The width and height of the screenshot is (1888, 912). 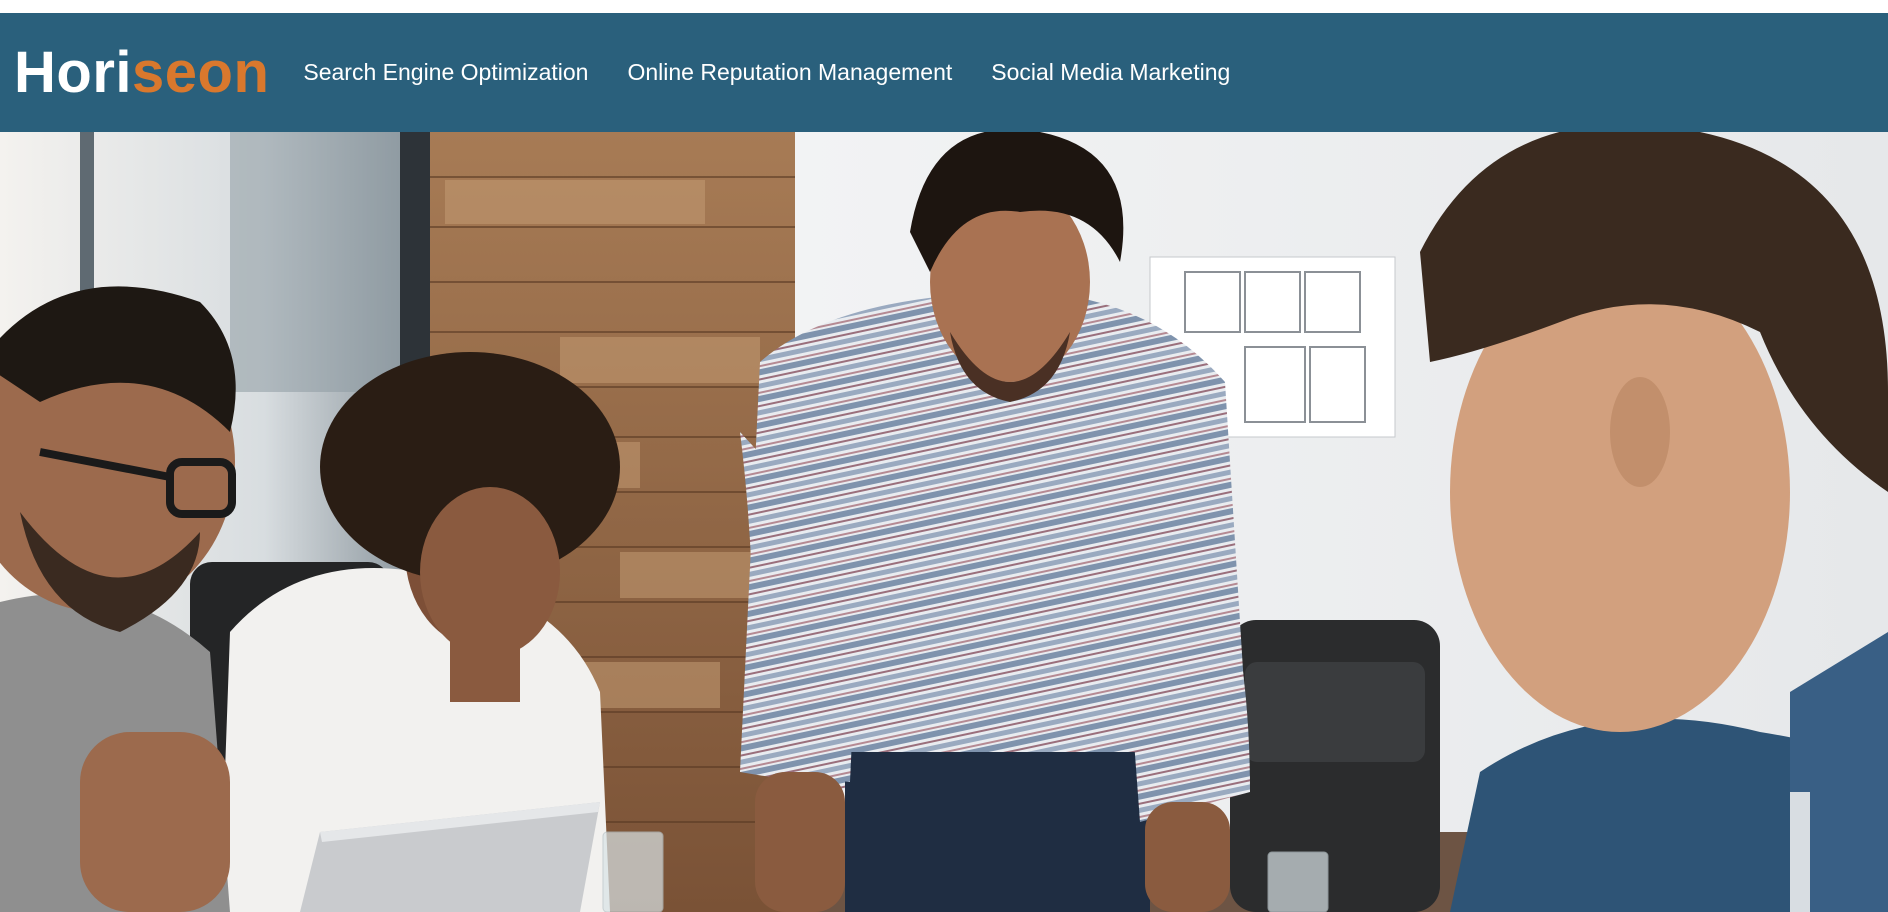 What do you see at coordinates (201, 72) in the screenshot?
I see `logo-text-accent: seon` at bounding box center [201, 72].